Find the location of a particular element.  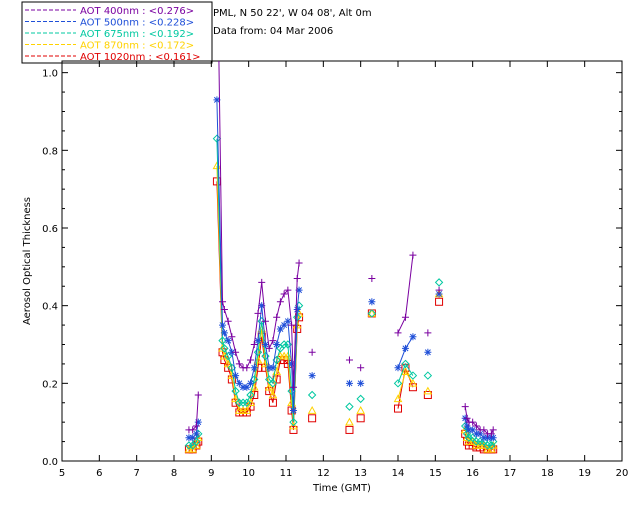

y-tick-label: 0.4 is located at coordinates (50, 307).